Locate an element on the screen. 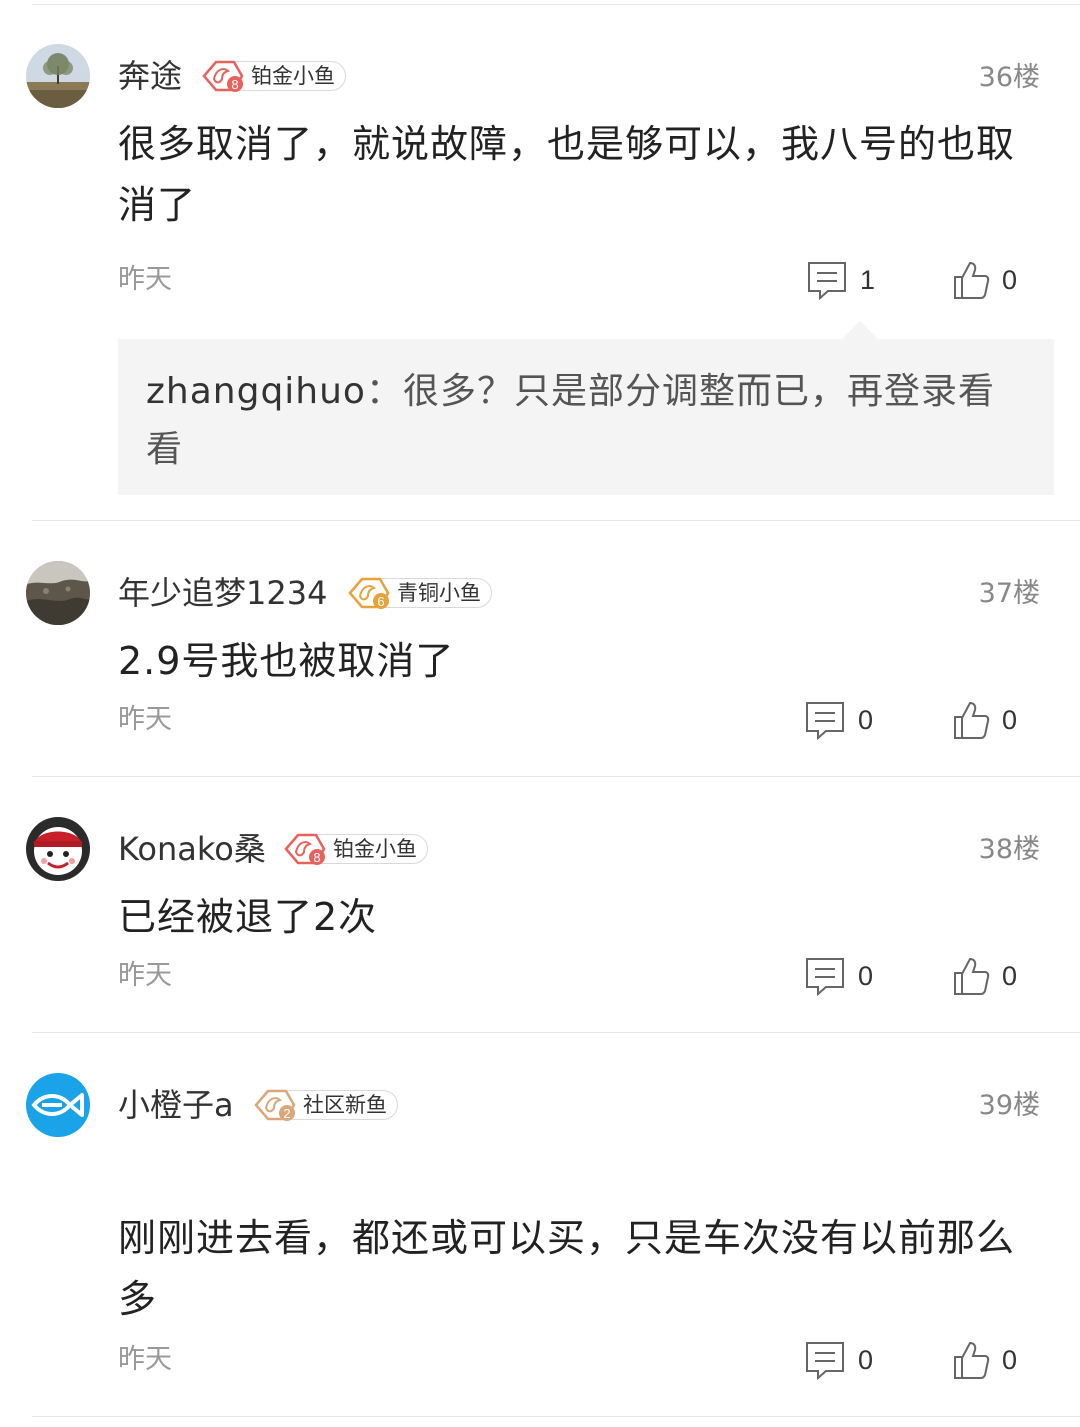 The image size is (1080, 1427). fish-logo-avatar-icon is located at coordinates (58, 1105).